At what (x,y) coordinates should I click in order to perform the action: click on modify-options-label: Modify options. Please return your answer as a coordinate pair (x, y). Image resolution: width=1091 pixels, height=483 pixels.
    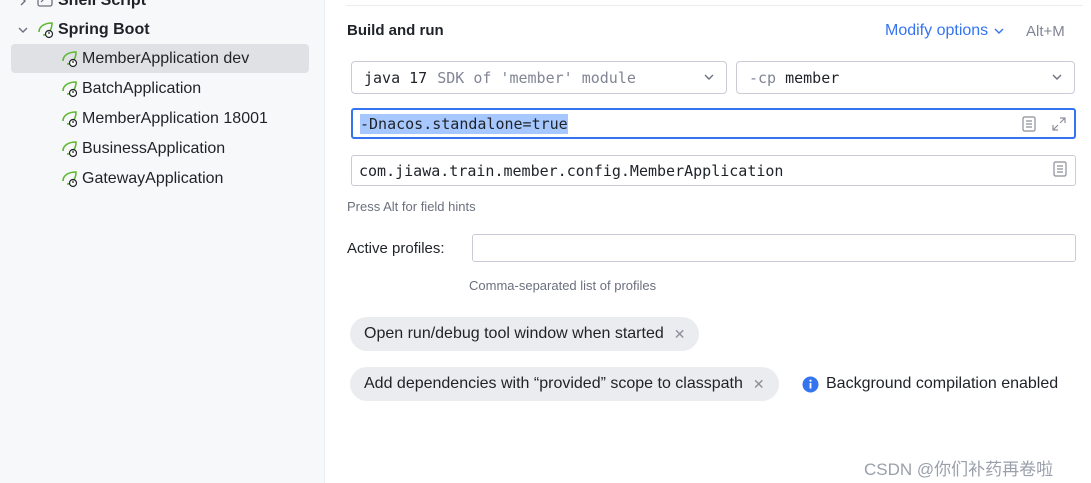
    Looking at the image, I should click on (937, 30).